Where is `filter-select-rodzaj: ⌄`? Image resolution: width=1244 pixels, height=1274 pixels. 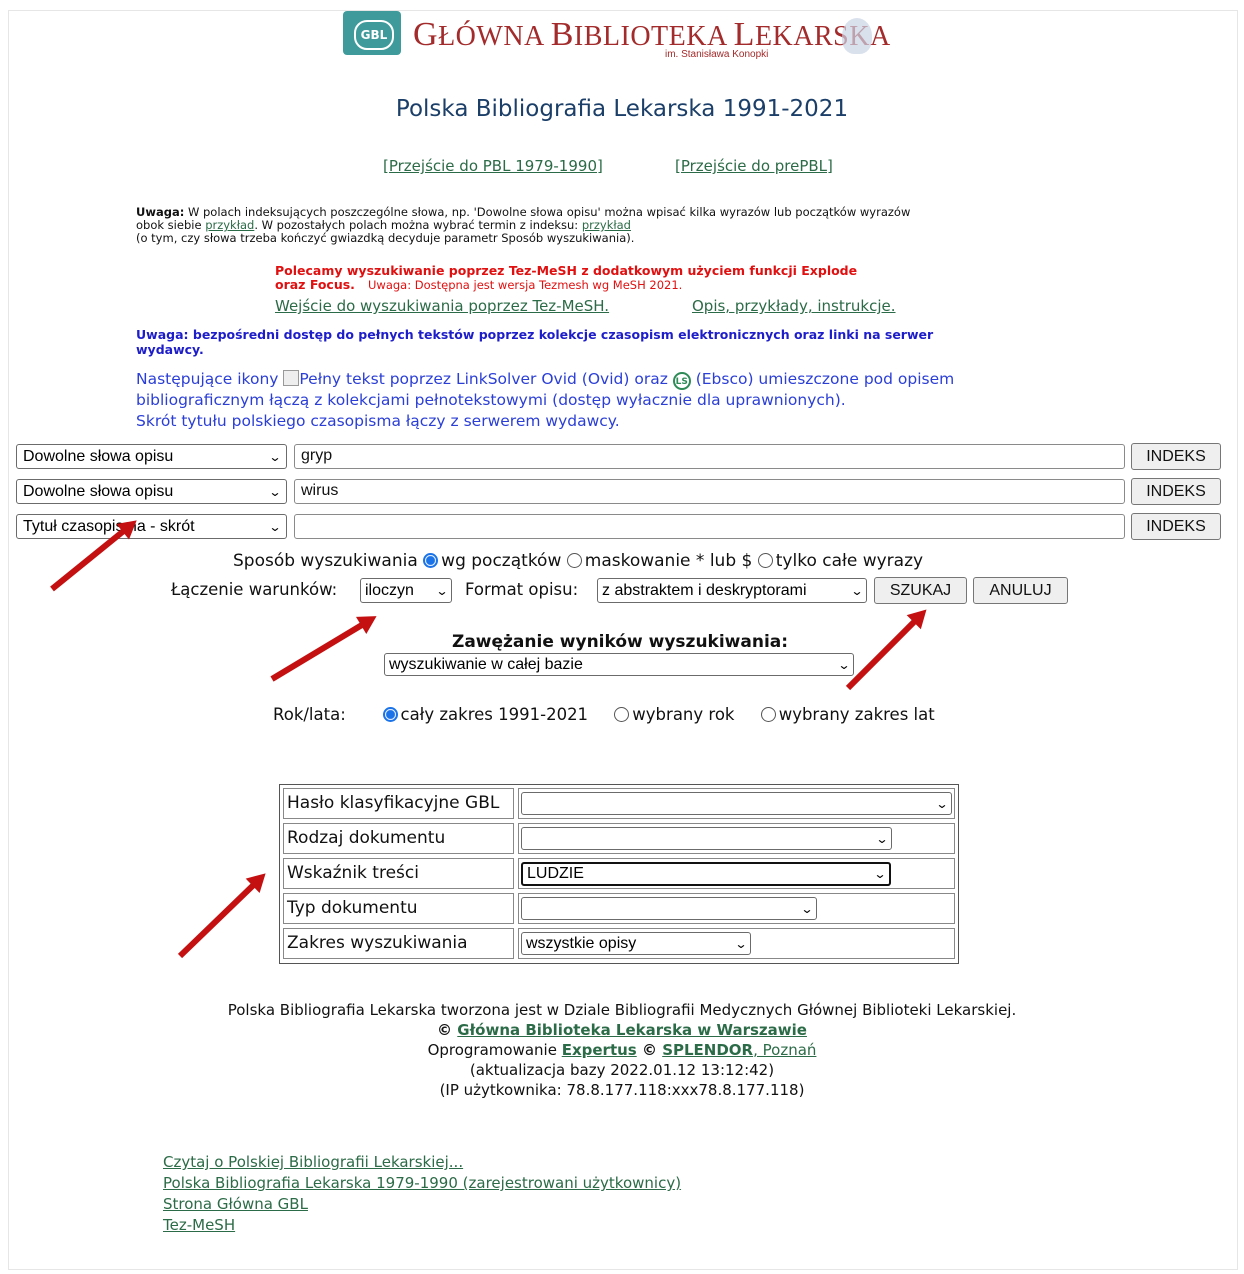
filter-select-rodzaj: ⌄ is located at coordinates (706, 838).